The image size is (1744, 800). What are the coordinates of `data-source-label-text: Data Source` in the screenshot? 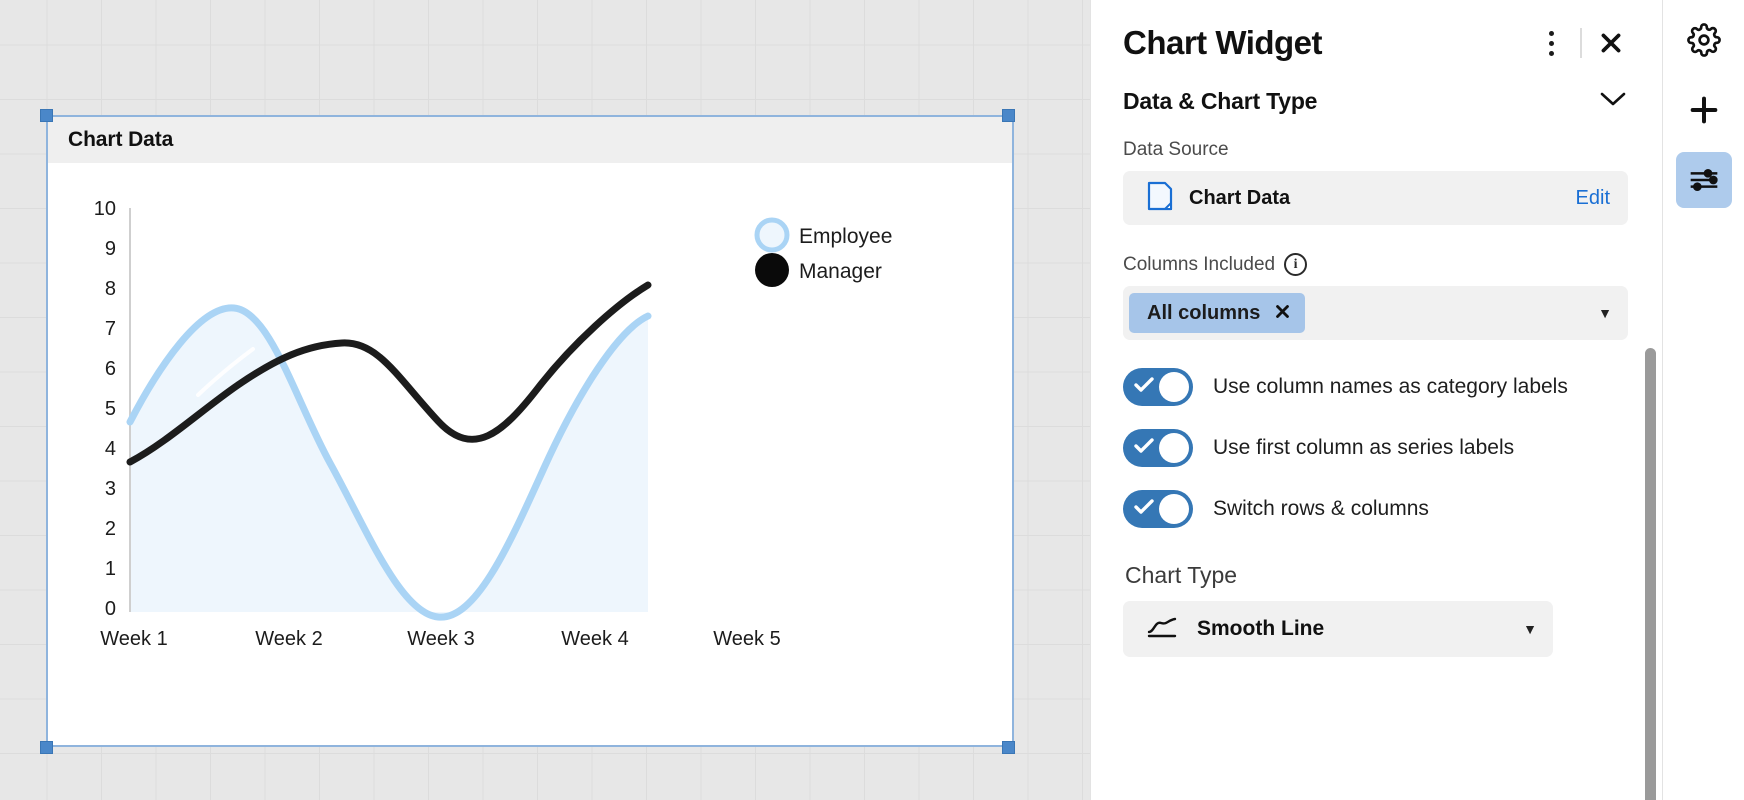 It's located at (1176, 149).